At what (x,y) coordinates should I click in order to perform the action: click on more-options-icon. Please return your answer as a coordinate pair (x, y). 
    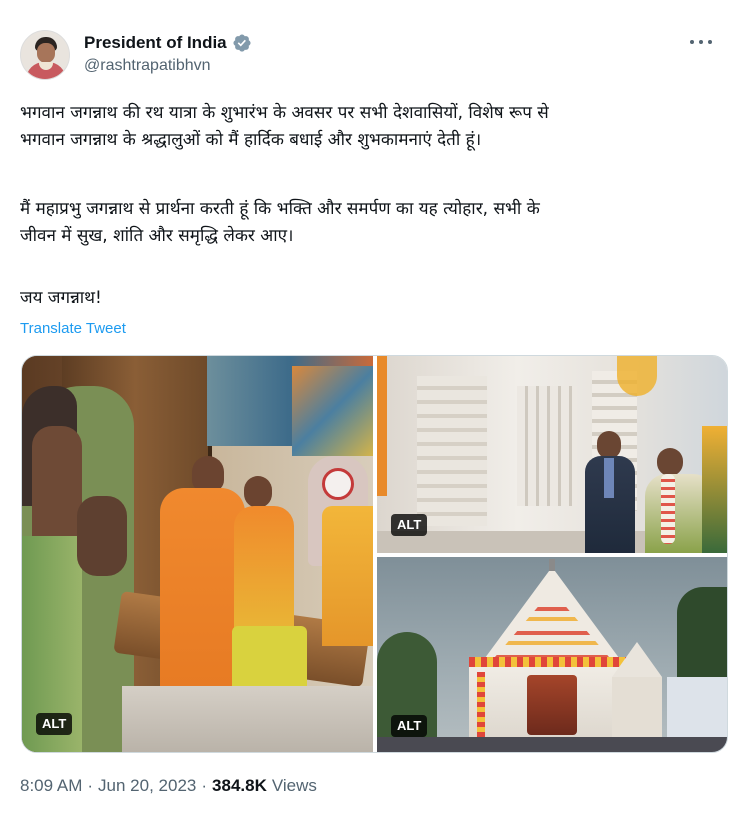
    Looking at the image, I should click on (701, 42).